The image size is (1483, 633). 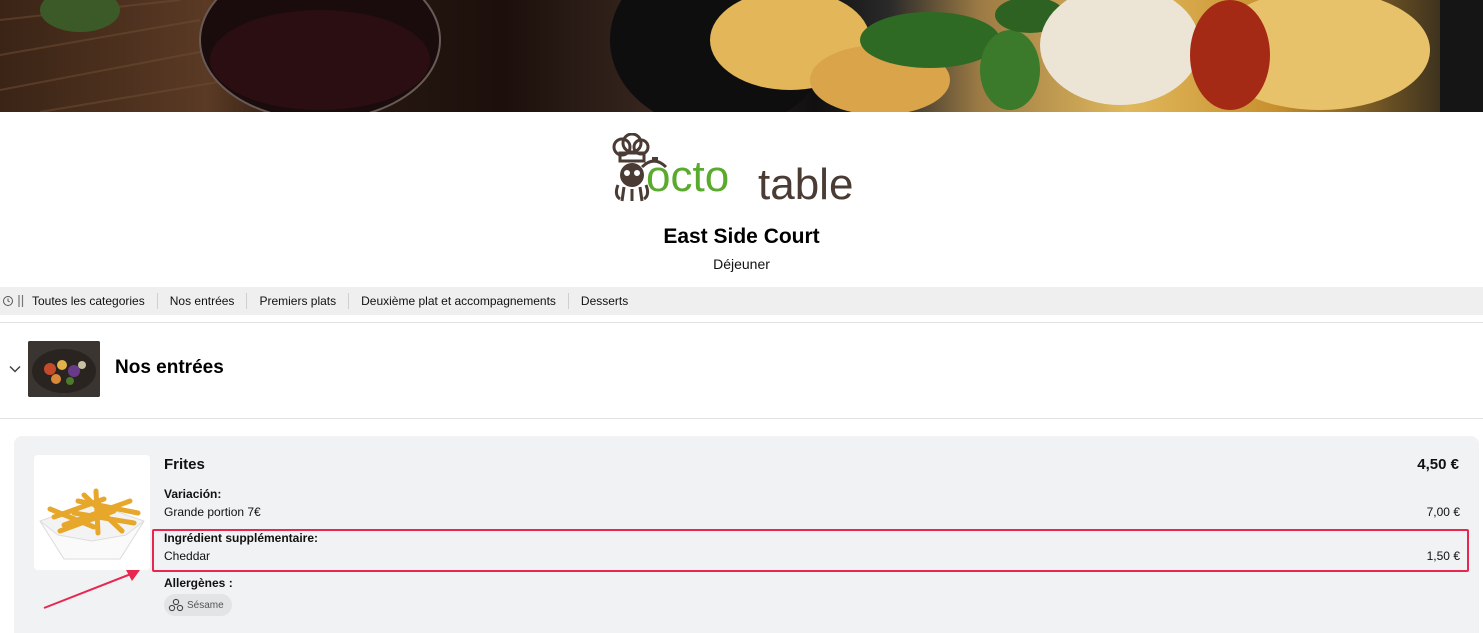 What do you see at coordinates (92, 301) in the screenshot?
I see `category-all: Toutes les categories` at bounding box center [92, 301].